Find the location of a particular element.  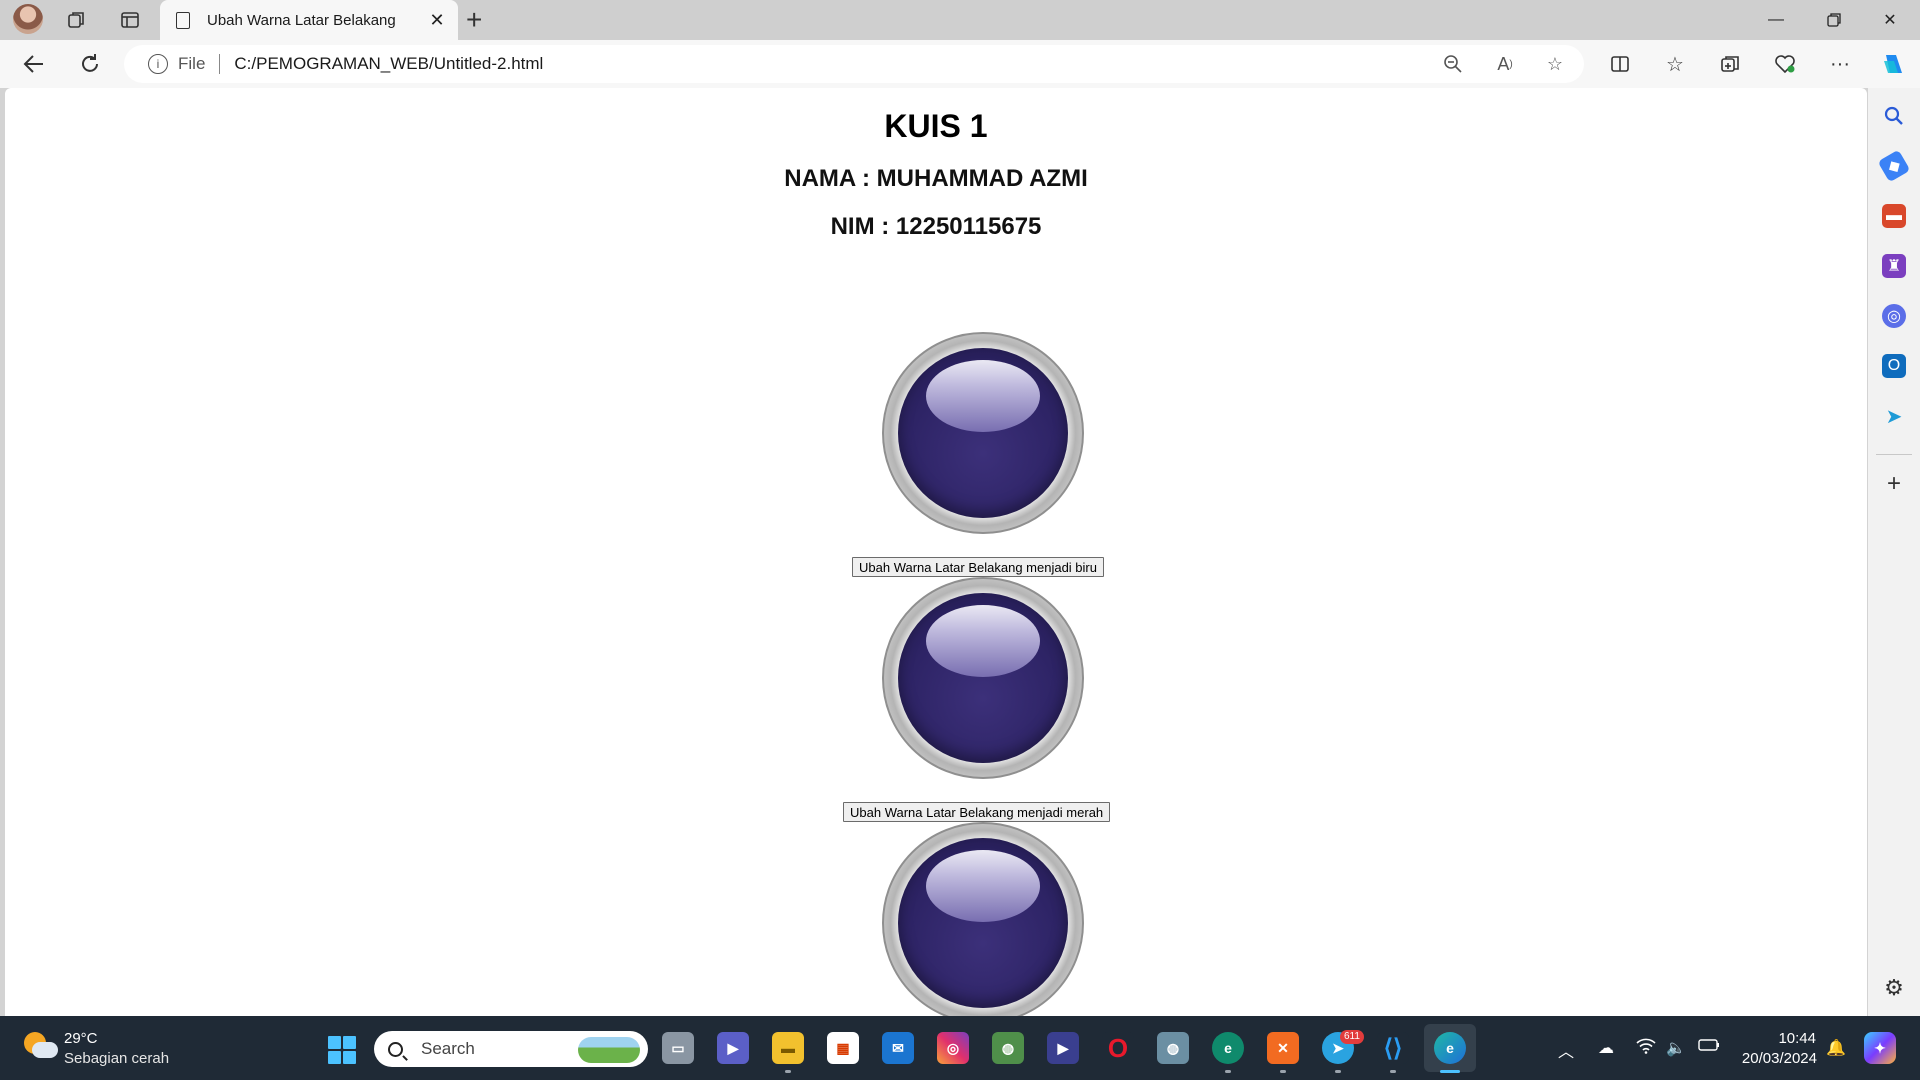

xampp-icon: ✕ is located at coordinates (1283, 1048).